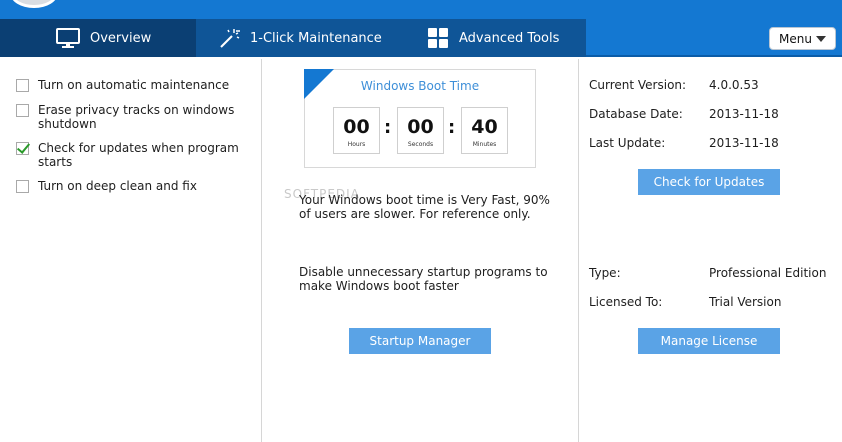 This screenshot has height=442, width=842. I want to click on tab-overview: Overview, so click(98, 38).